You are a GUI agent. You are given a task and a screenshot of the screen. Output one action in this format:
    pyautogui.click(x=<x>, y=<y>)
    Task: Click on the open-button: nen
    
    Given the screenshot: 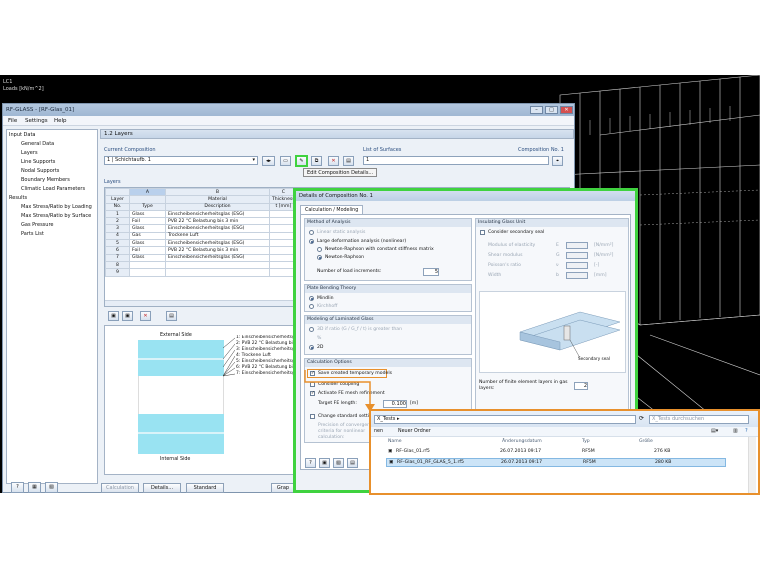 What is the action you would take?
    pyautogui.click(x=378, y=431)
    